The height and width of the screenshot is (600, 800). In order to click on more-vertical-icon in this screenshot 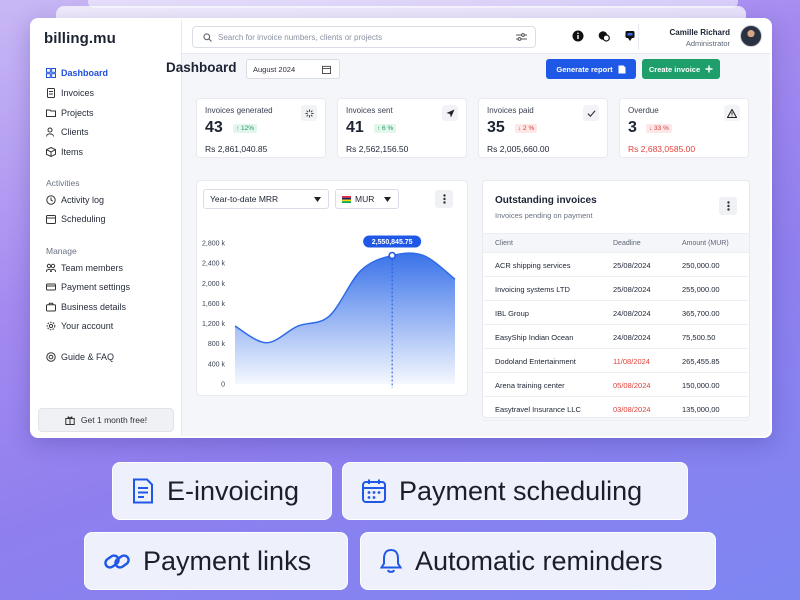, I will do `click(728, 206)`.